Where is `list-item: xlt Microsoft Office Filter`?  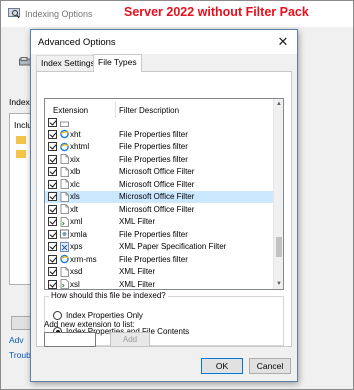
list-item: xlt Microsoft Office Filter is located at coordinates (159, 209).